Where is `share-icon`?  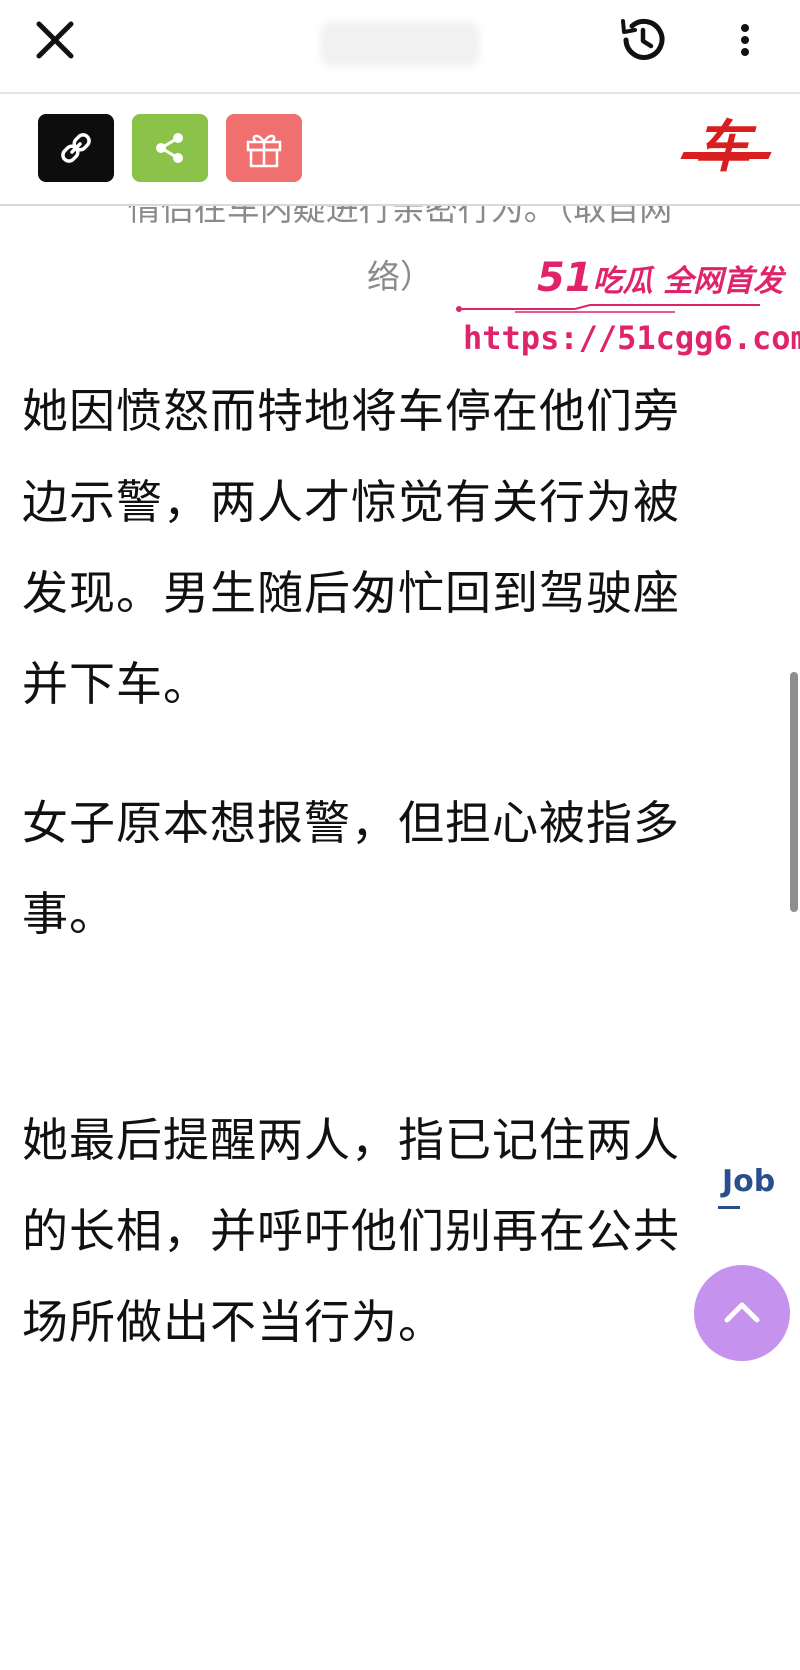 share-icon is located at coordinates (169, 148).